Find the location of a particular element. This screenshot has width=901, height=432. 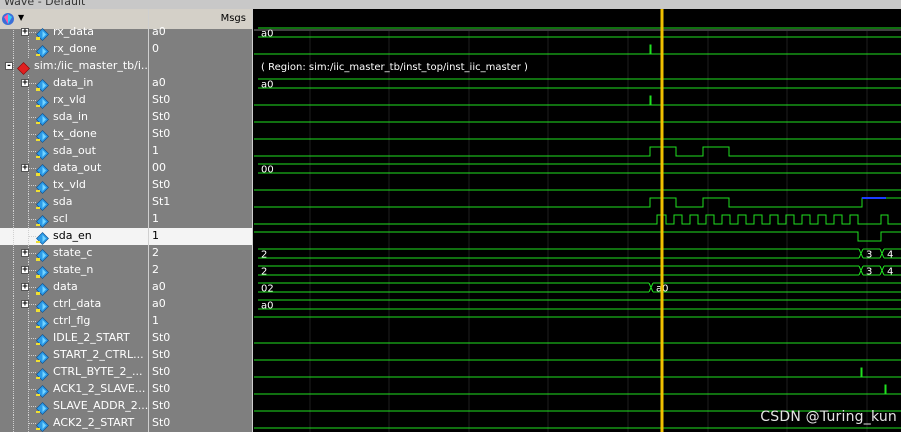

signal-row-state-c: + state_c is located at coordinates (74, 253).